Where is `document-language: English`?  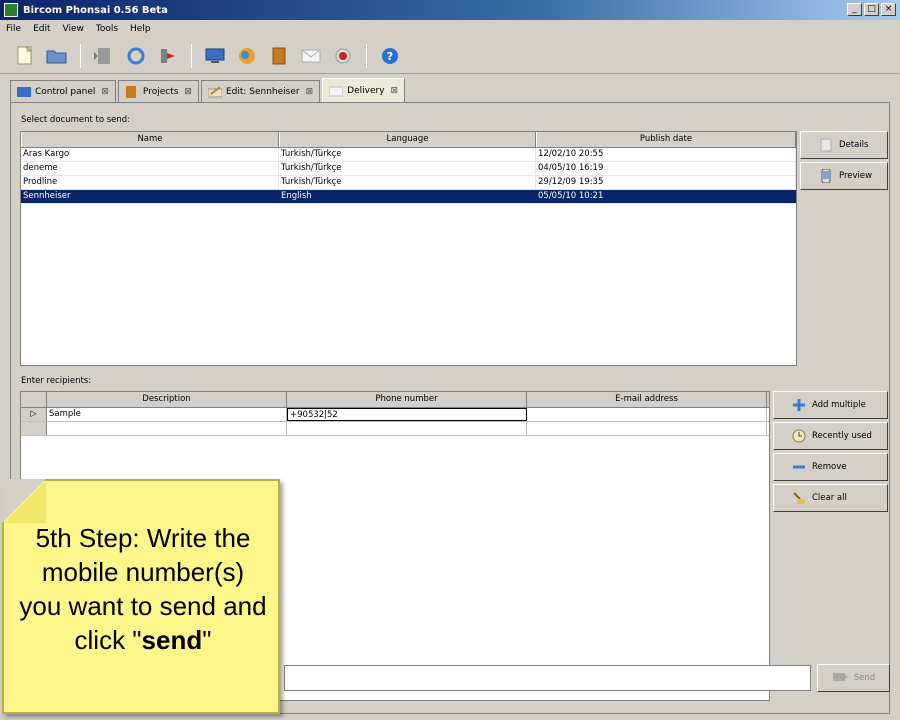
document-language: English is located at coordinates (407, 196).